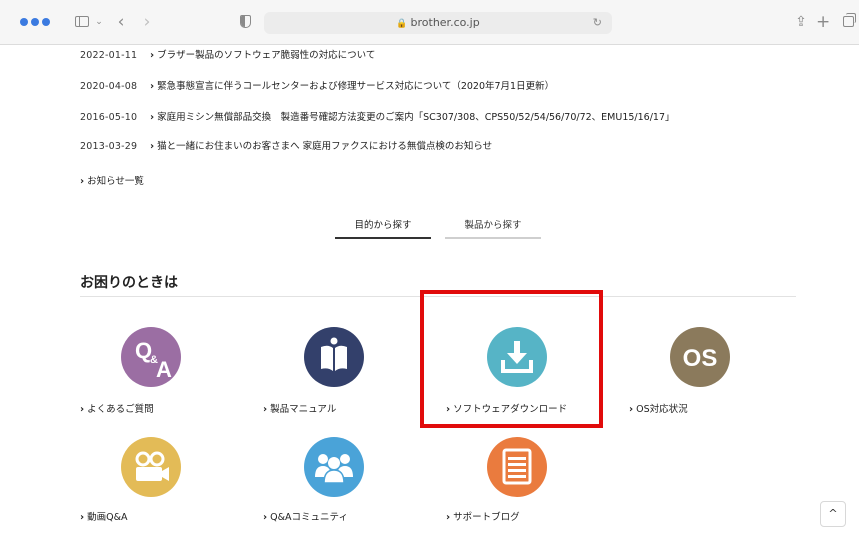  What do you see at coordinates (151, 467) in the screenshot?
I see `video-camera-icon` at bounding box center [151, 467].